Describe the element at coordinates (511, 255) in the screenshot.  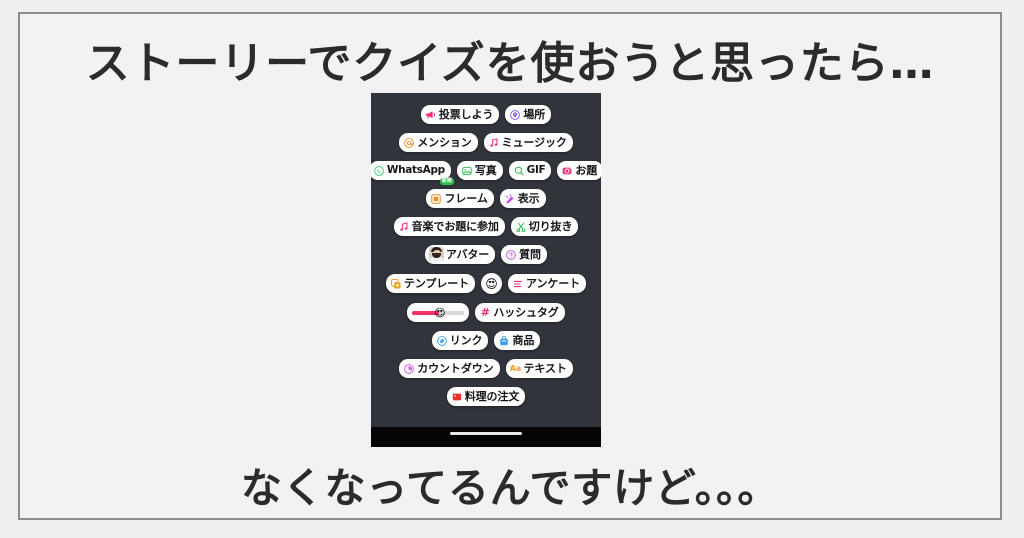
I see `question-icon` at that location.